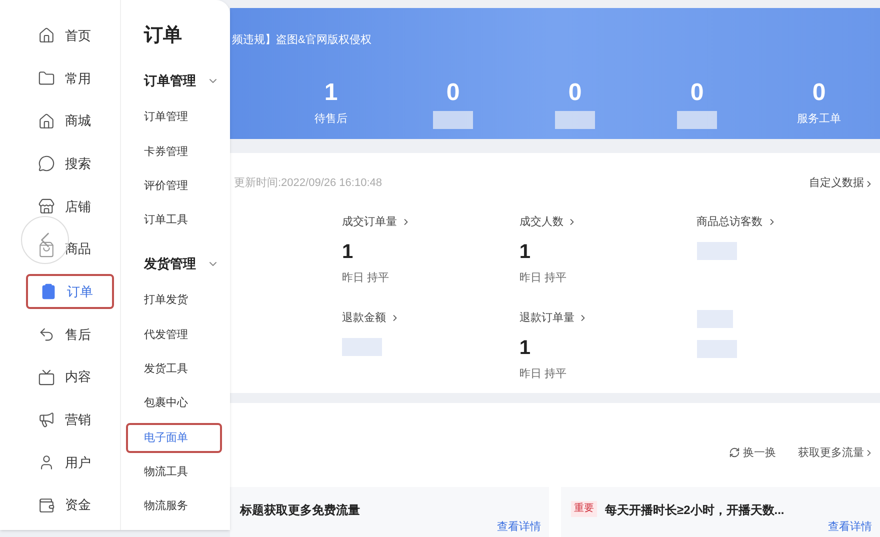 This screenshot has height=537, width=880. I want to click on nav-item: 店铺, so click(70, 206).